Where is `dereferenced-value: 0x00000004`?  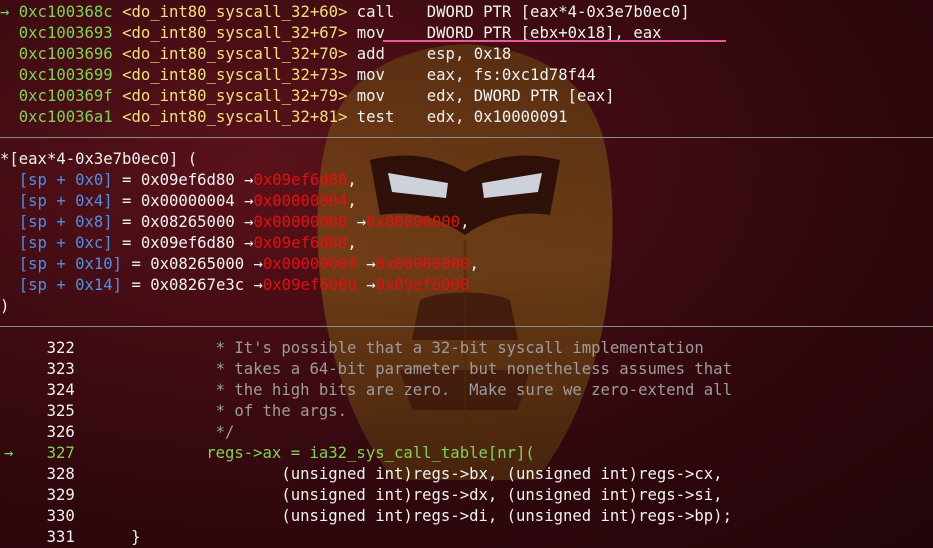
dereferenced-value: 0x00000004 is located at coordinates (300, 201).